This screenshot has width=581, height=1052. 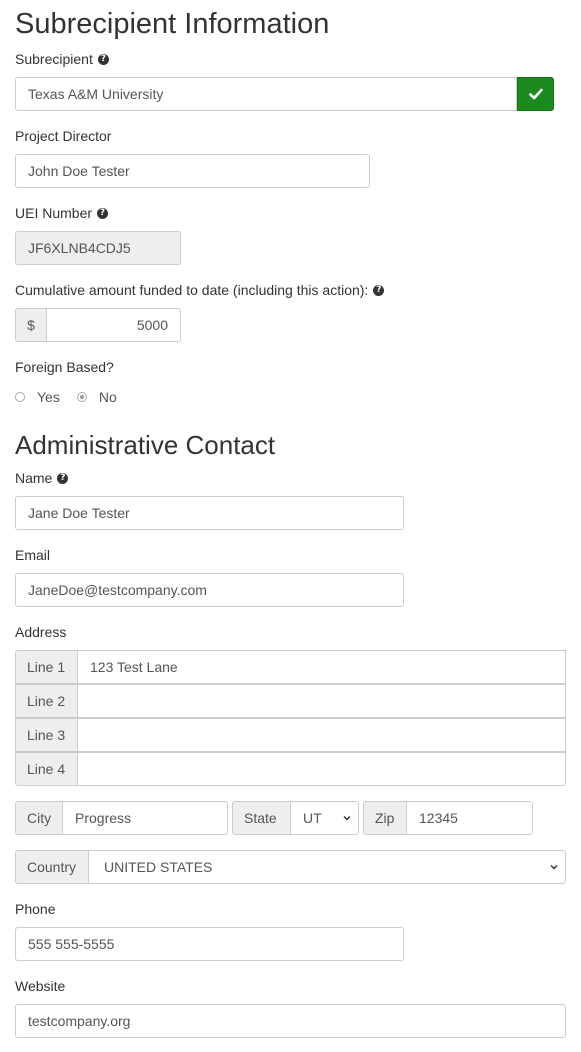 I want to click on cumulative-group: $ 5000, so click(x=98, y=325).